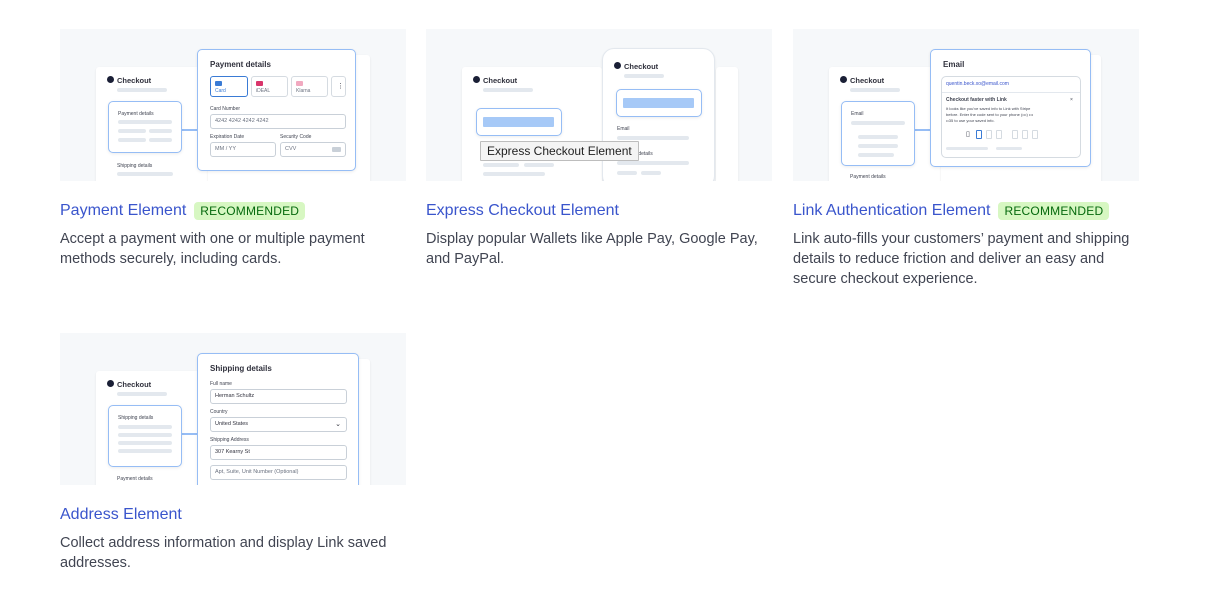  I want to click on panel-title: Payment details, so click(240, 64).